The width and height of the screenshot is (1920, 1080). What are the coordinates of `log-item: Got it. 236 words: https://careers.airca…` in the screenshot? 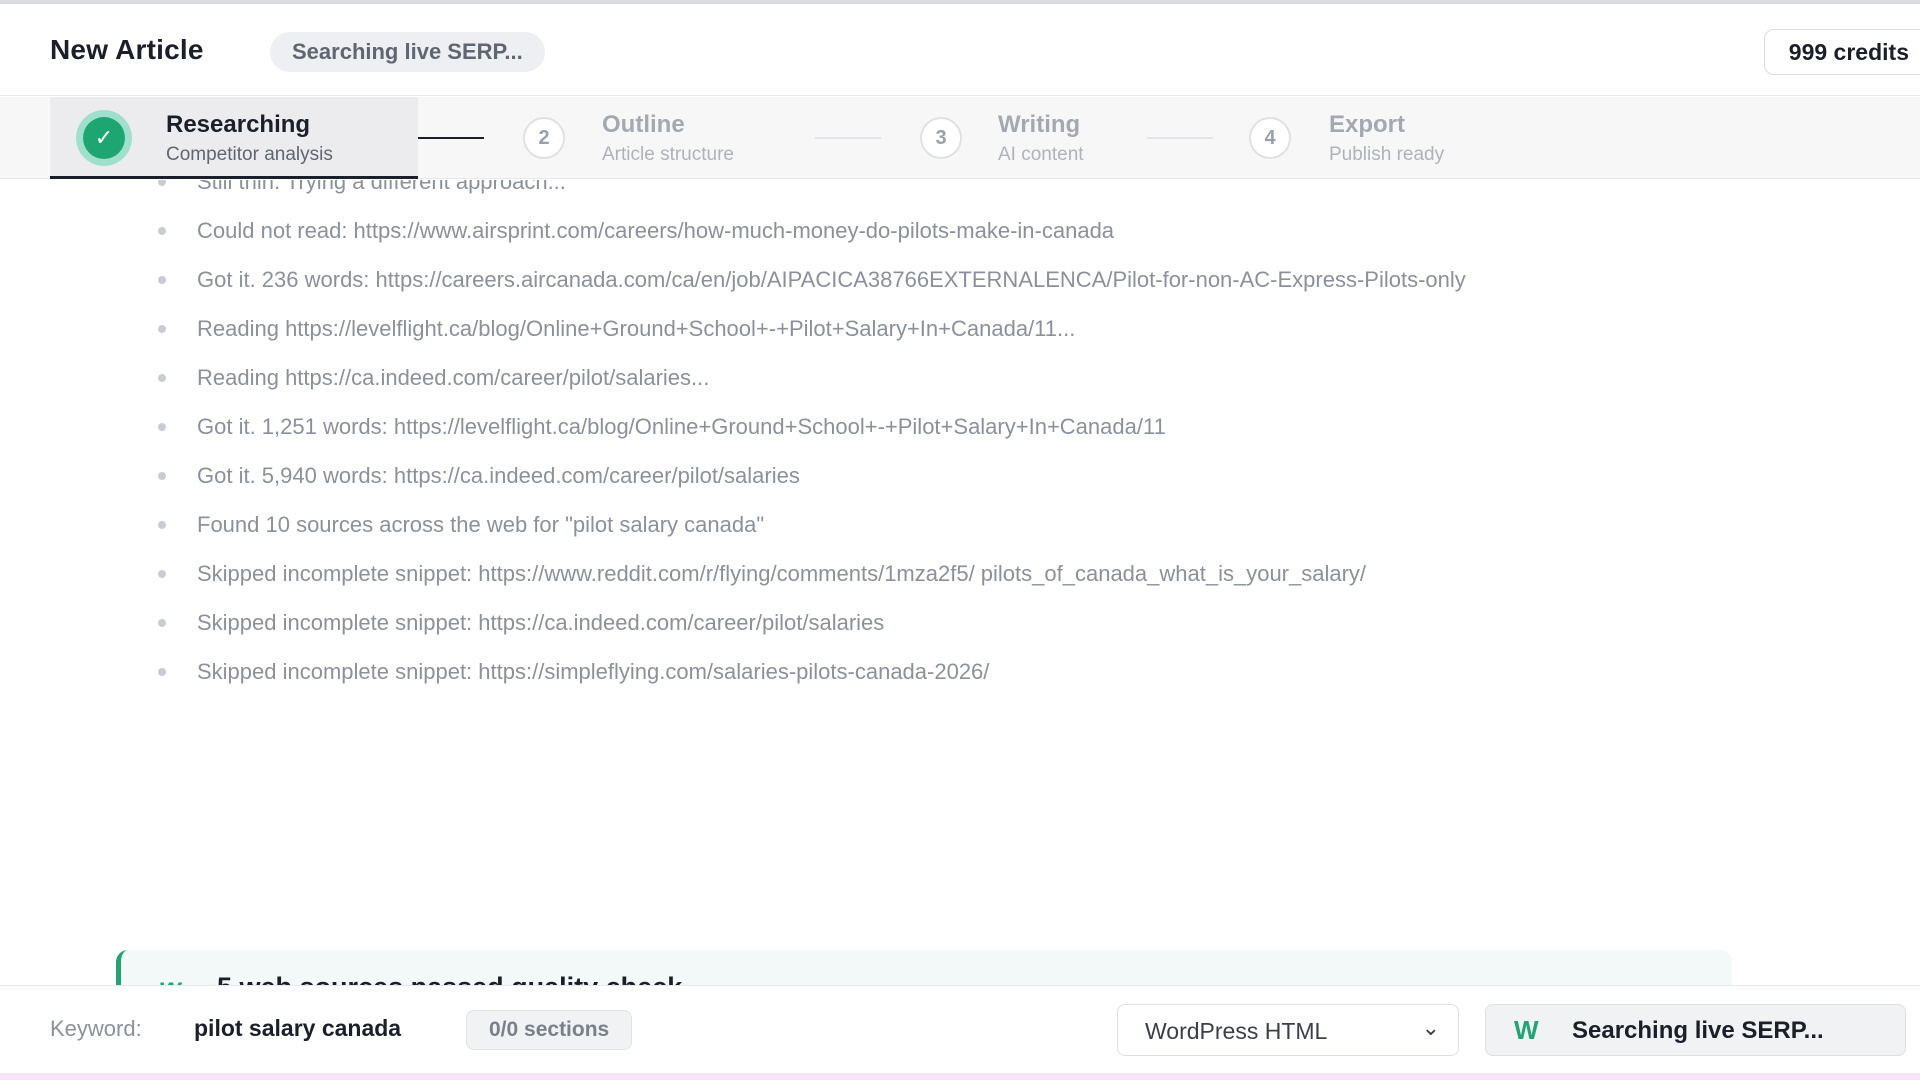 It's located at (960, 280).